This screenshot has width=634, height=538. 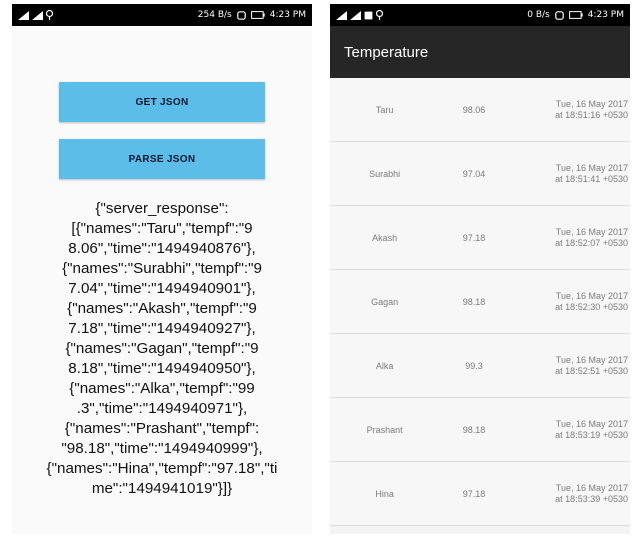 I want to click on json-line: {"names":"Surabhi","tempf":"9, so click(x=162, y=268).